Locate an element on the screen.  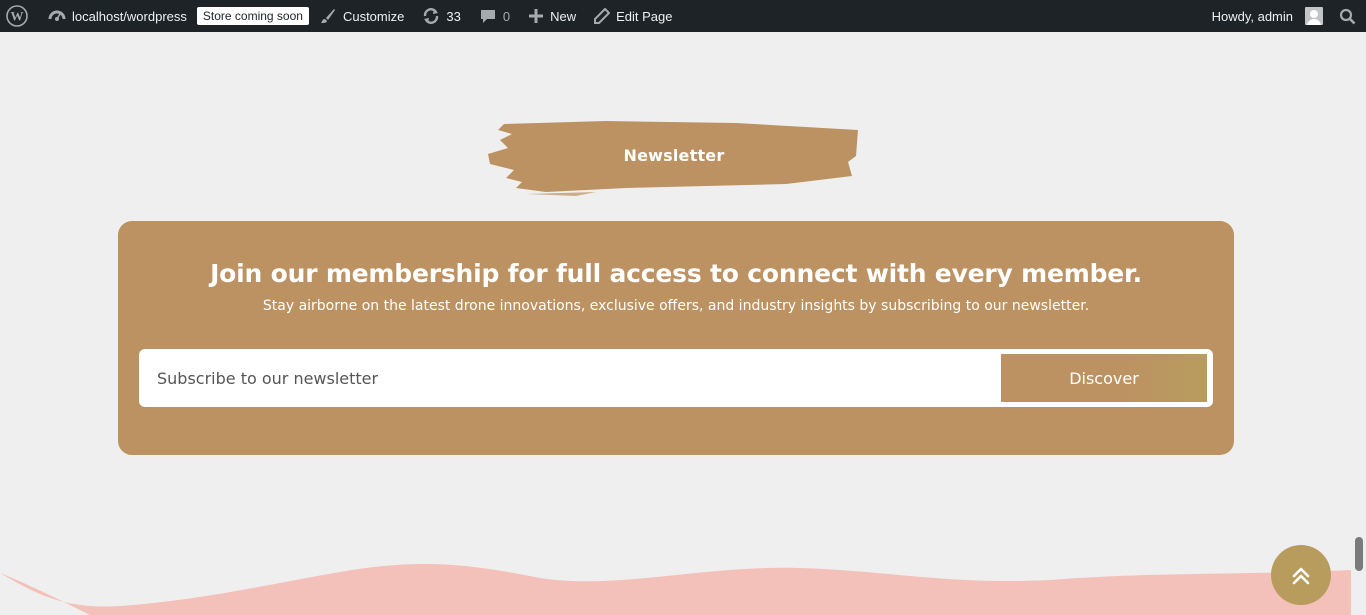
new-content-menu: New is located at coordinates (551, 16).